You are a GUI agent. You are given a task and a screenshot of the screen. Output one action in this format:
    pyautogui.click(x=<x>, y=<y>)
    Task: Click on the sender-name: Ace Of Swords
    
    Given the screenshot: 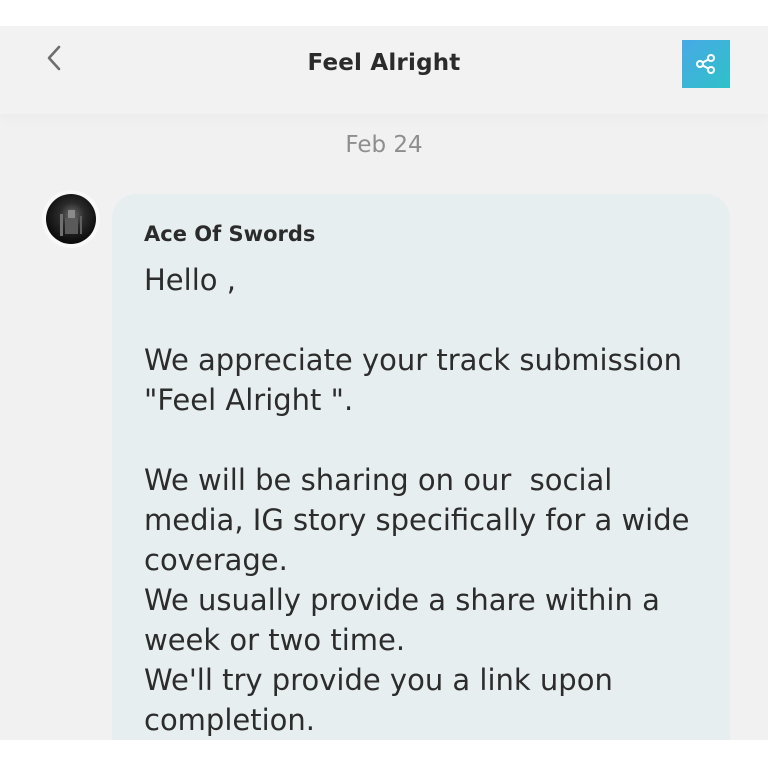 What is the action you would take?
    pyautogui.click(x=230, y=234)
    